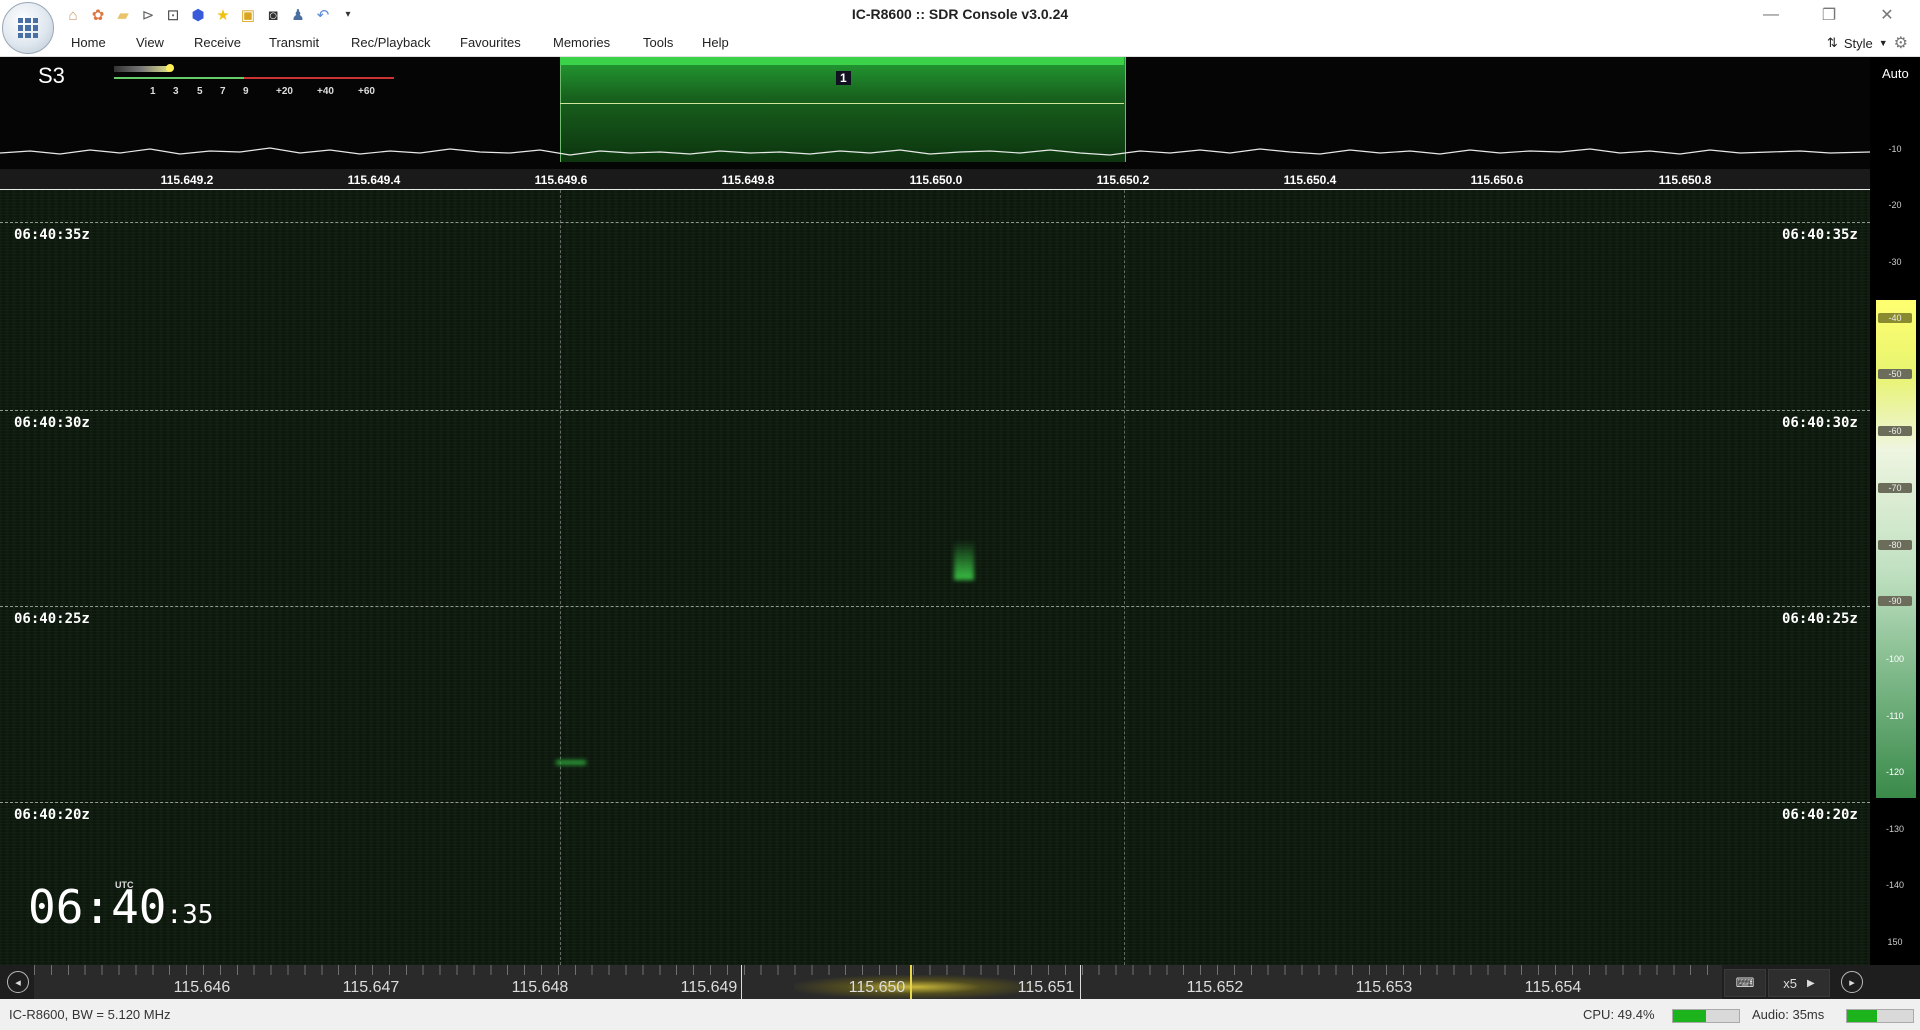 Image resolution: width=1920 pixels, height=1030 pixels. Describe the element at coordinates (223, 15) in the screenshot. I see `favourite-star-icon: ★` at that location.